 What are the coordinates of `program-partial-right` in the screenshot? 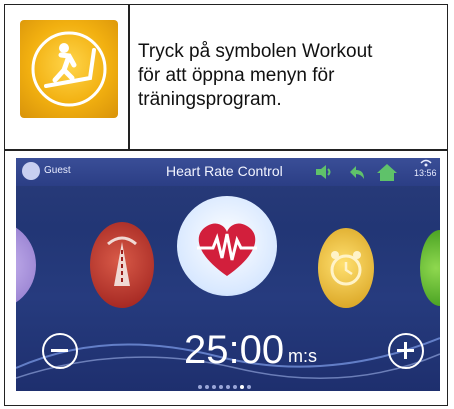 It's located at (430, 268).